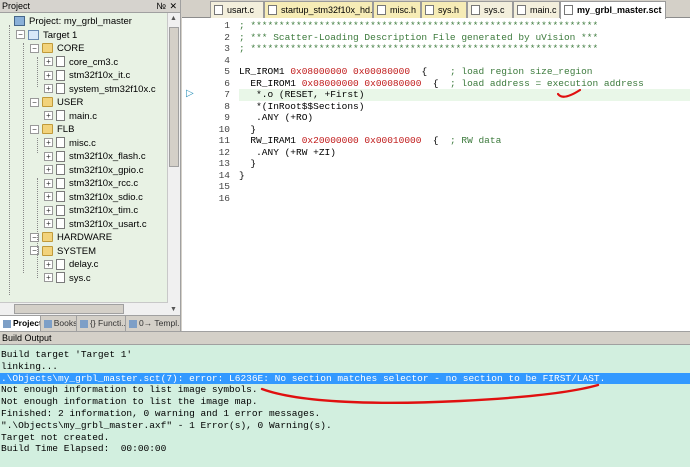 The width and height of the screenshot is (690, 467). What do you see at coordinates (444, 9) in the screenshot?
I see `file-tab: sys.h` at bounding box center [444, 9].